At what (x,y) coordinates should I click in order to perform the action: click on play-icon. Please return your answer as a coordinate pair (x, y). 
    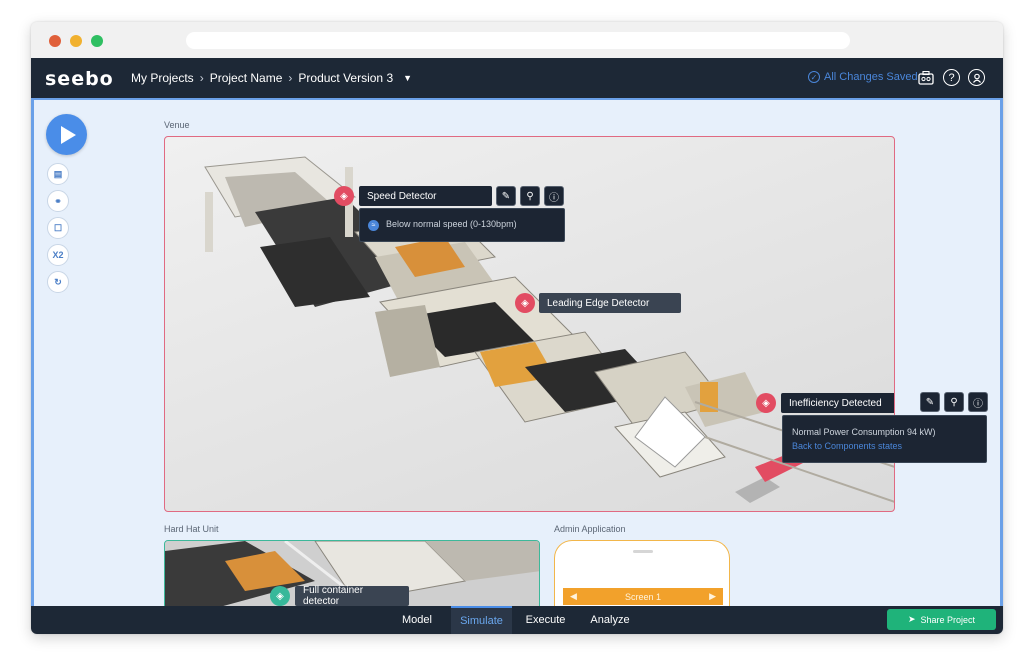
    Looking at the image, I should click on (68, 134).